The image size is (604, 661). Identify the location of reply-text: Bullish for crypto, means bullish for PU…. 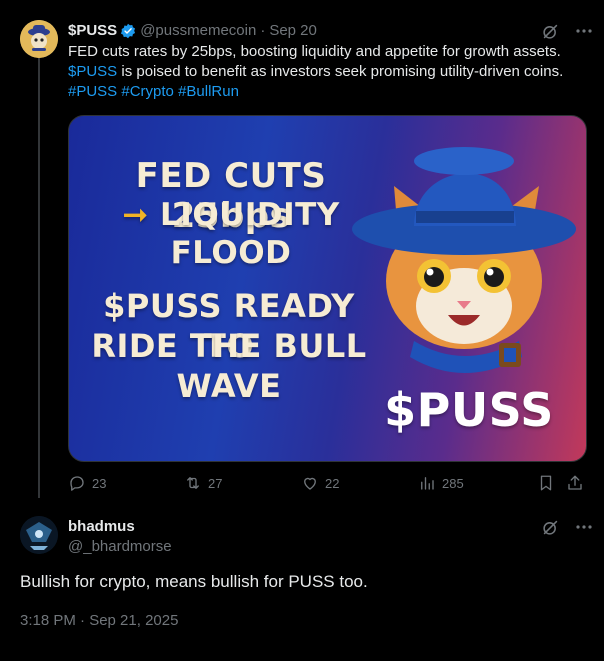
(194, 581).